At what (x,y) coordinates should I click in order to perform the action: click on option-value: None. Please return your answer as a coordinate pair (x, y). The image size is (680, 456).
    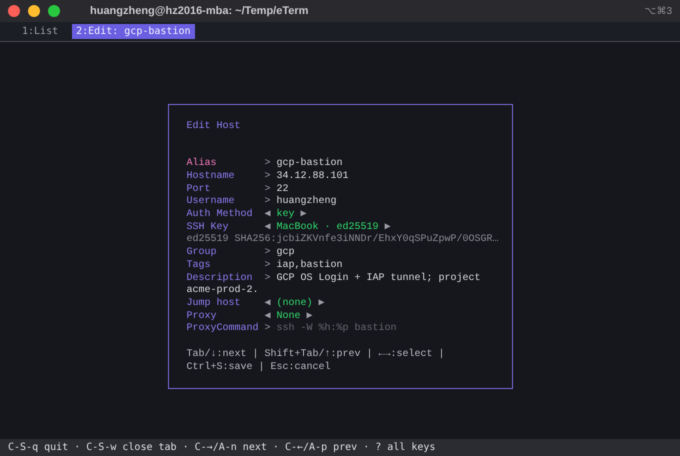
    Looking at the image, I should click on (288, 316).